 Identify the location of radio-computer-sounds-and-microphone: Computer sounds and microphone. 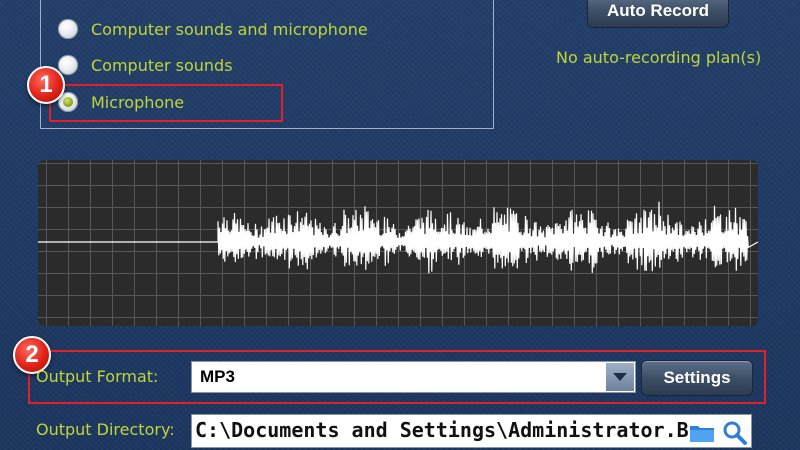
(213, 29).